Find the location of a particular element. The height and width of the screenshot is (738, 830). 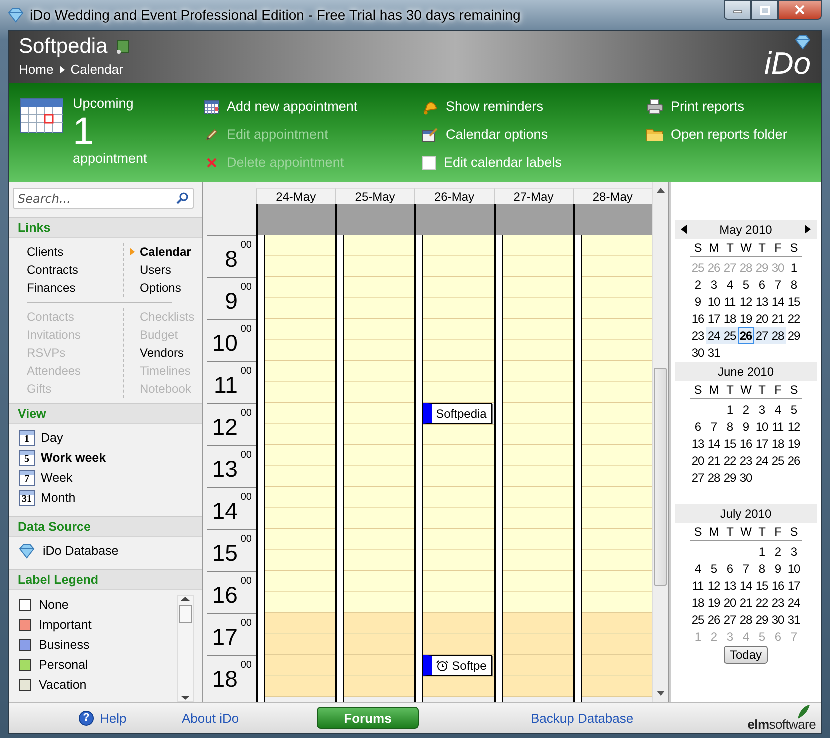

scroll-thumb is located at coordinates (660, 477).